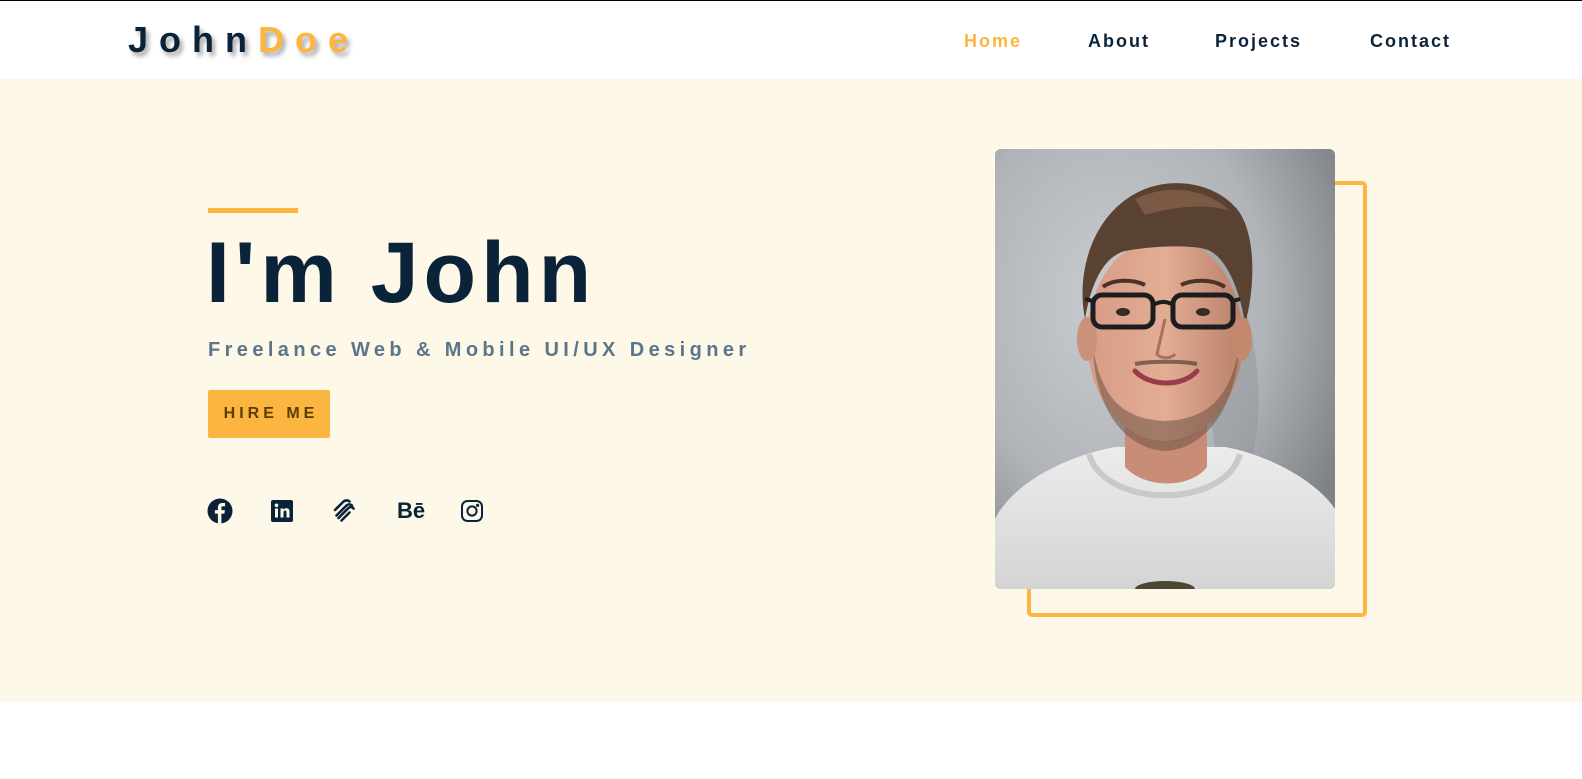 The height and width of the screenshot is (779, 1582). I want to click on linkedin-icon, so click(282, 511).